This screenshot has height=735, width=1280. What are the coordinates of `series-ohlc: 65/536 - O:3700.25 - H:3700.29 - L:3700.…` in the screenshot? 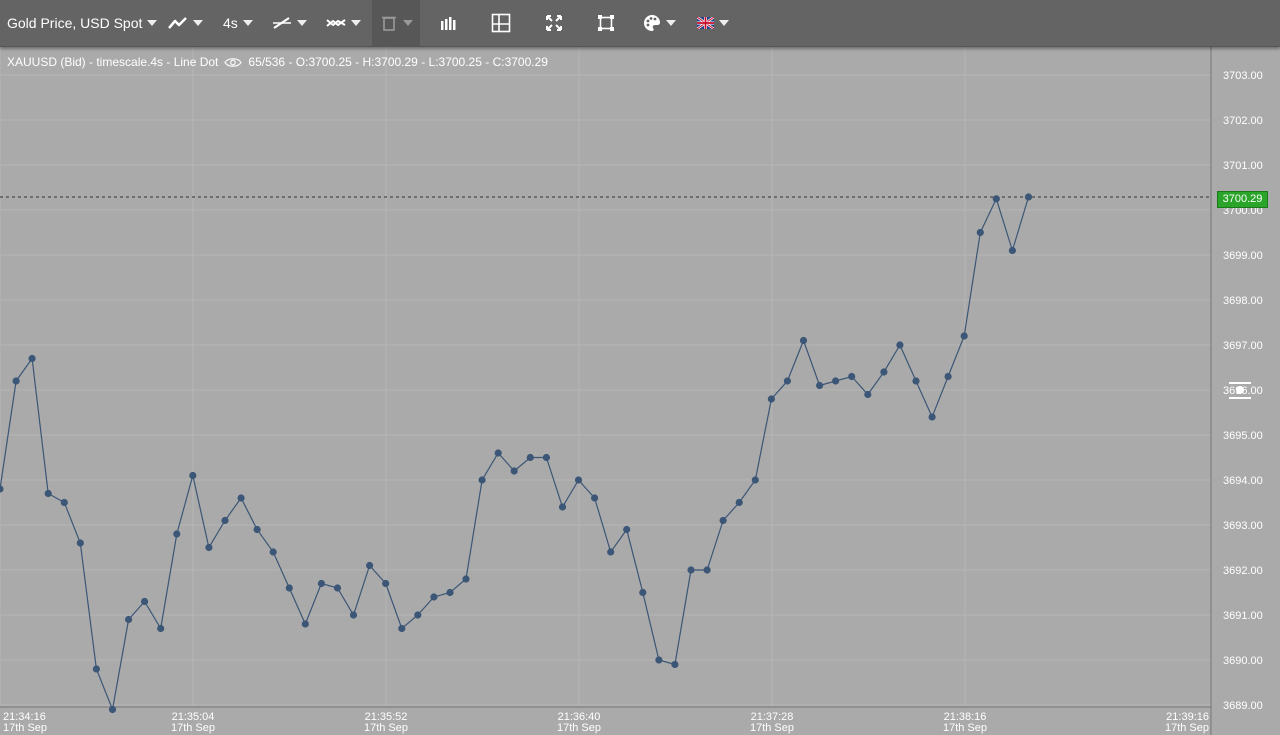 It's located at (398, 62).